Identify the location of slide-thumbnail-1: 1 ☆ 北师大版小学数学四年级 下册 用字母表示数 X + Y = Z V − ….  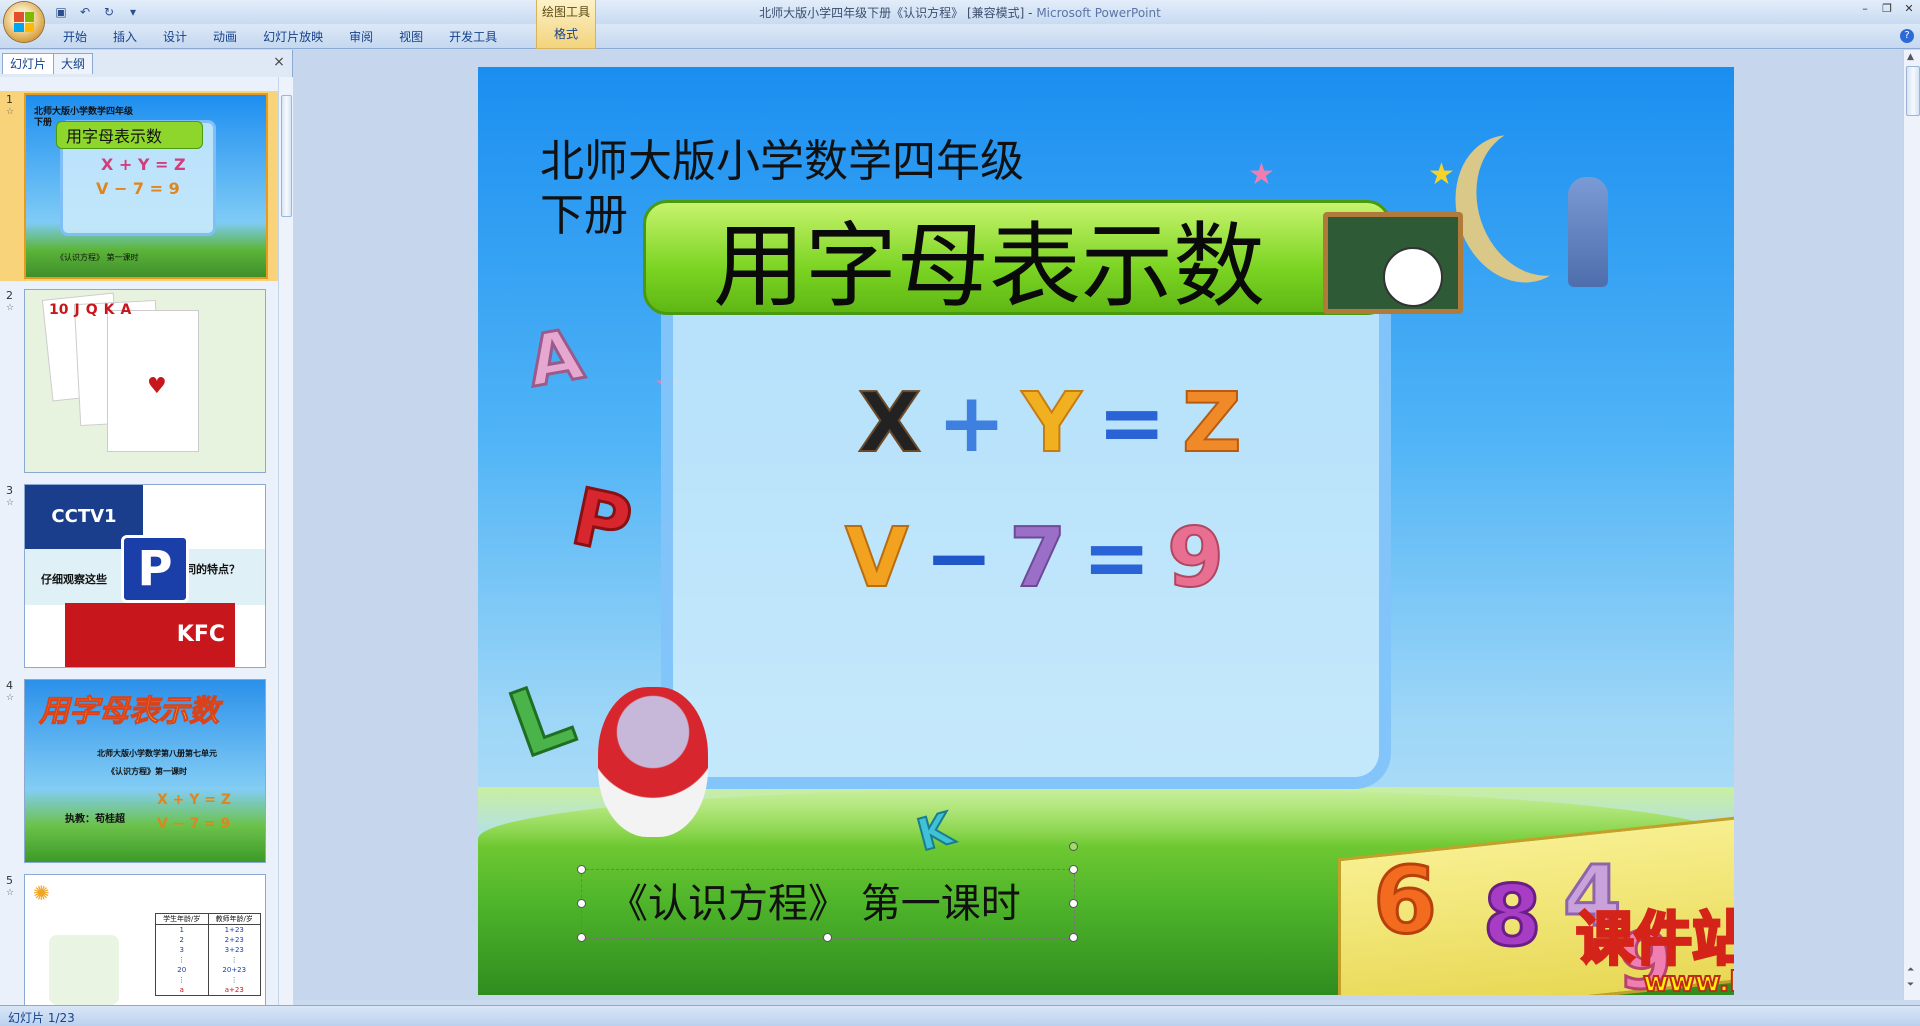
(139, 186).